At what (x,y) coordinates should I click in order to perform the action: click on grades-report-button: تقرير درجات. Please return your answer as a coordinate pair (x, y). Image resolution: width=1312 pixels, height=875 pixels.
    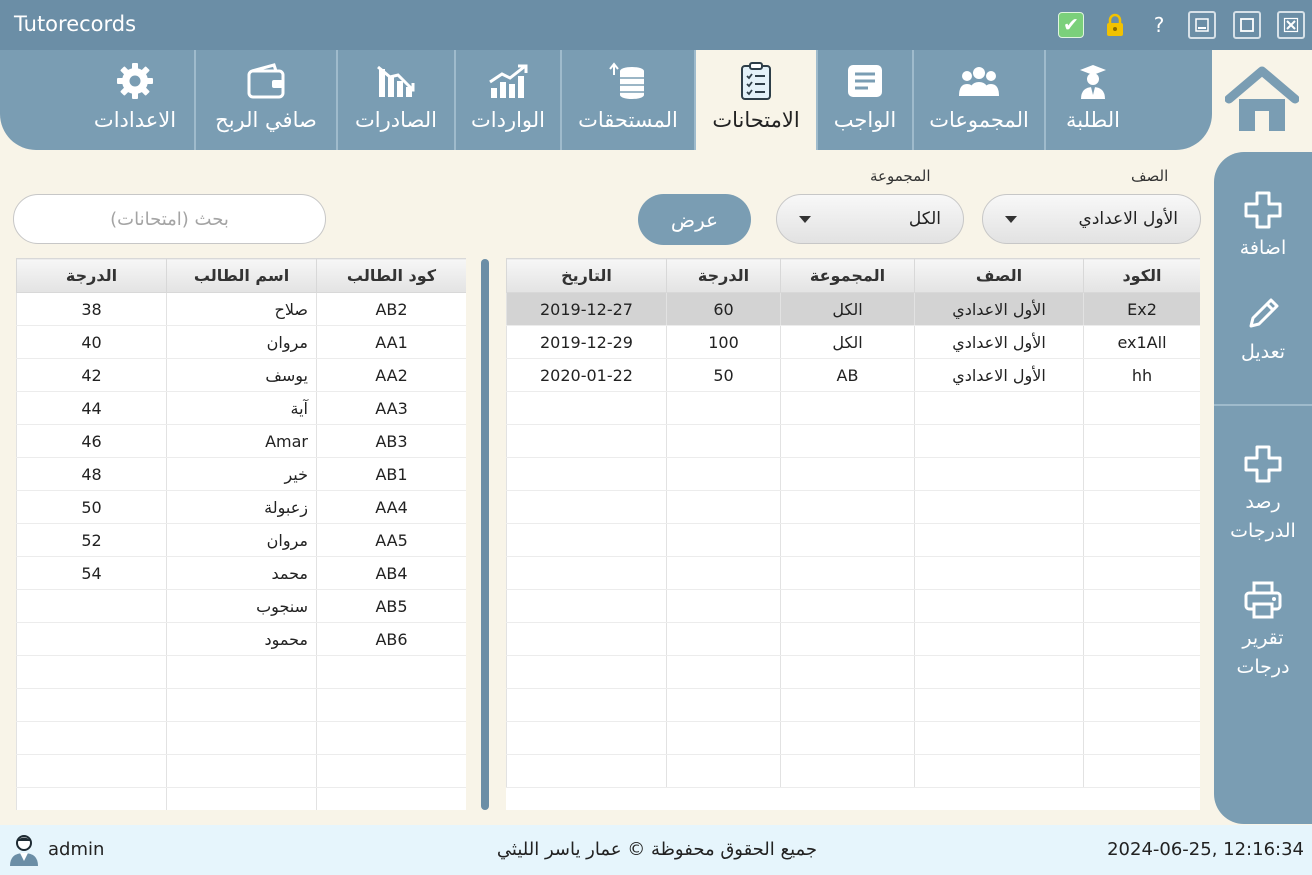
    Looking at the image, I should click on (1263, 631).